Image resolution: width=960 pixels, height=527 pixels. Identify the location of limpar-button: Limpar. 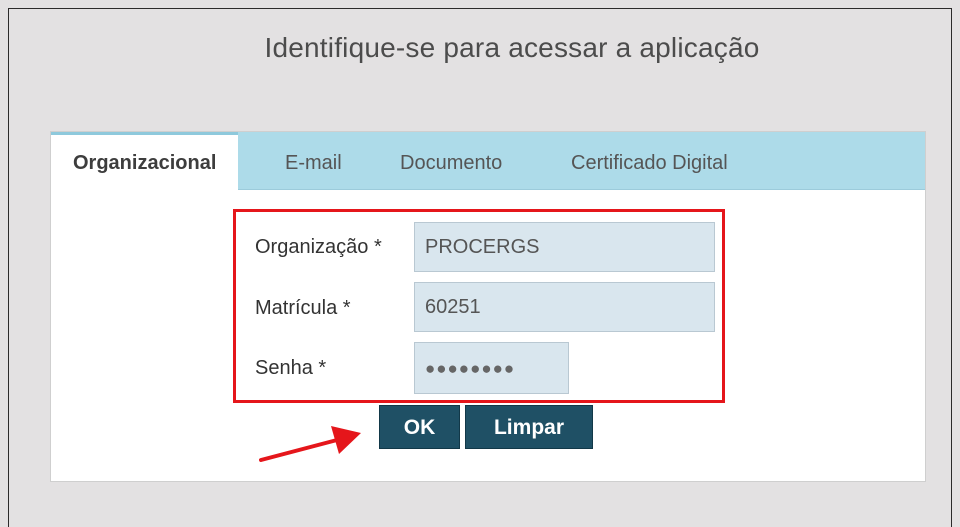
(529, 427).